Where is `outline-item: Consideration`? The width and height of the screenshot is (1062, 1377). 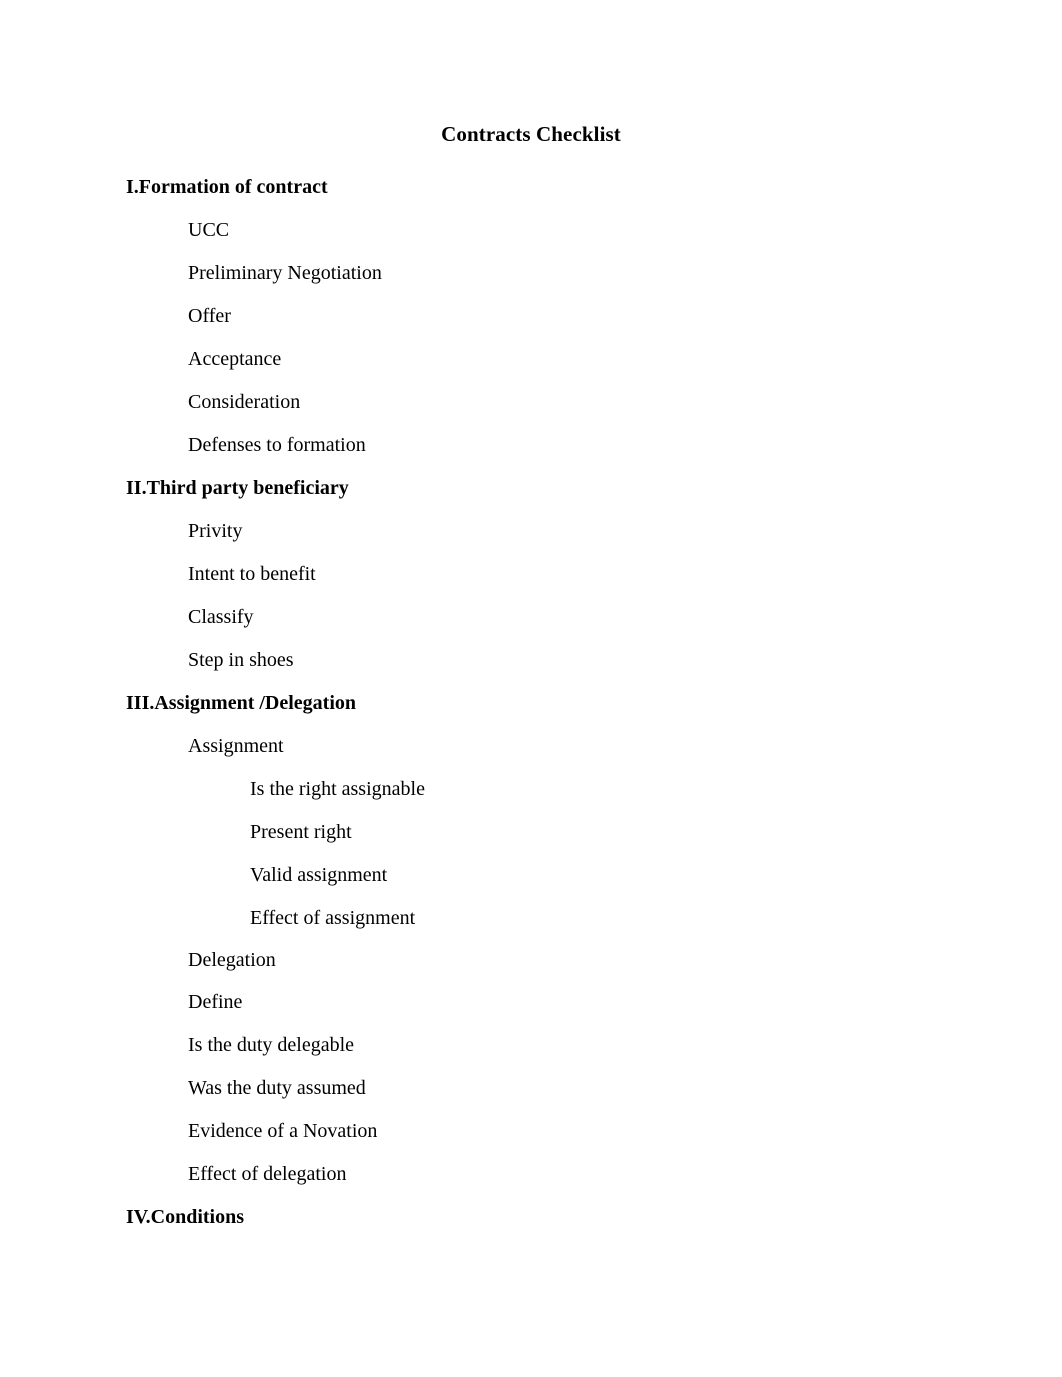
outline-item: Consideration is located at coordinates (244, 402).